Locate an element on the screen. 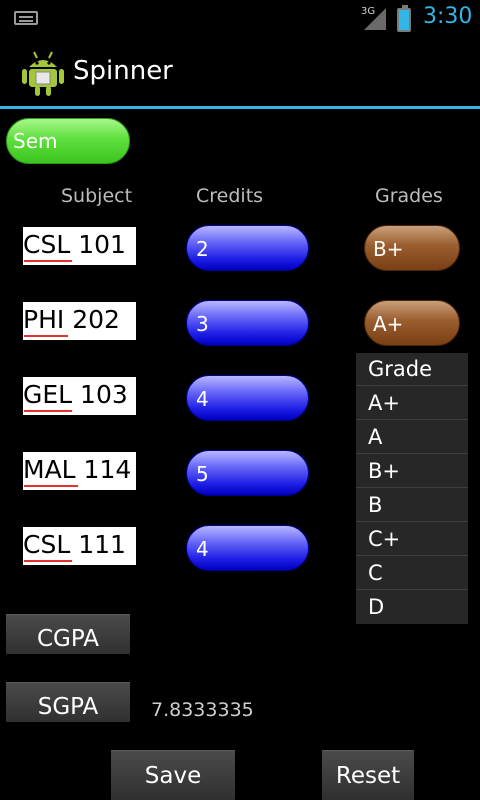 The image size is (480, 800). network-type: 3G is located at coordinates (368, 11).